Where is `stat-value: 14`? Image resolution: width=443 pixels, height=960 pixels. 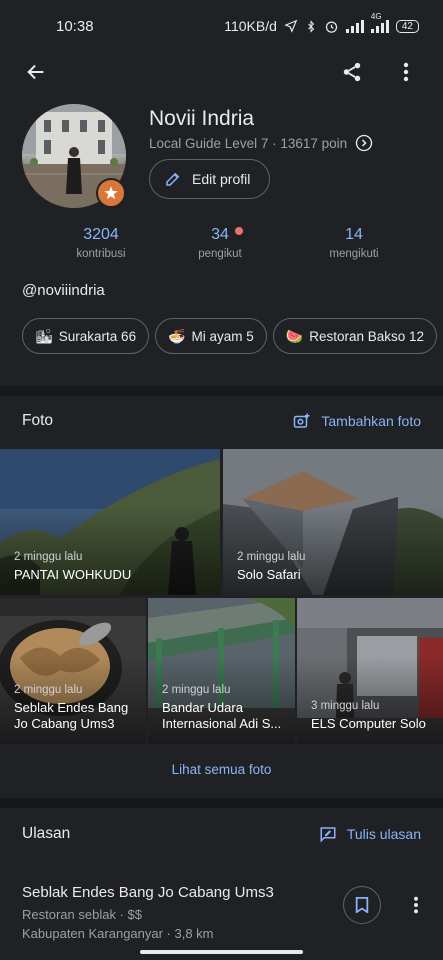
stat-value: 14 is located at coordinates (354, 234).